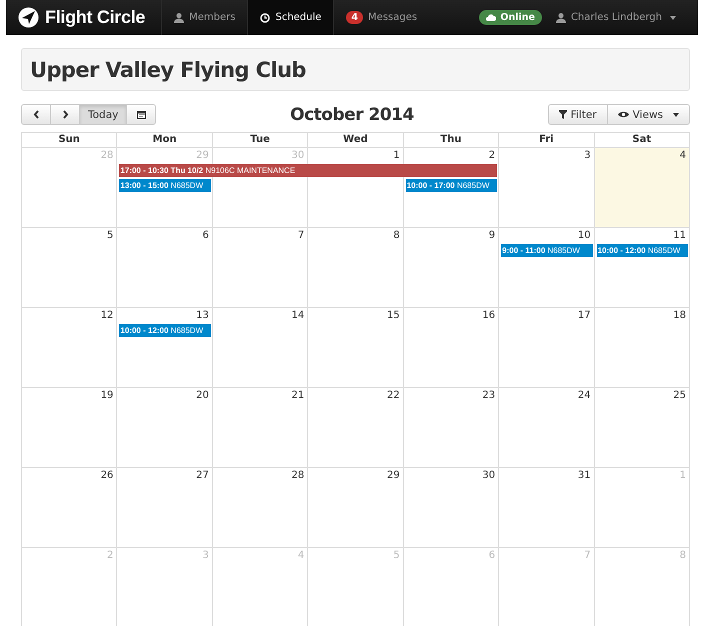 This screenshot has width=704, height=626. I want to click on day-number: 23, so click(489, 396).